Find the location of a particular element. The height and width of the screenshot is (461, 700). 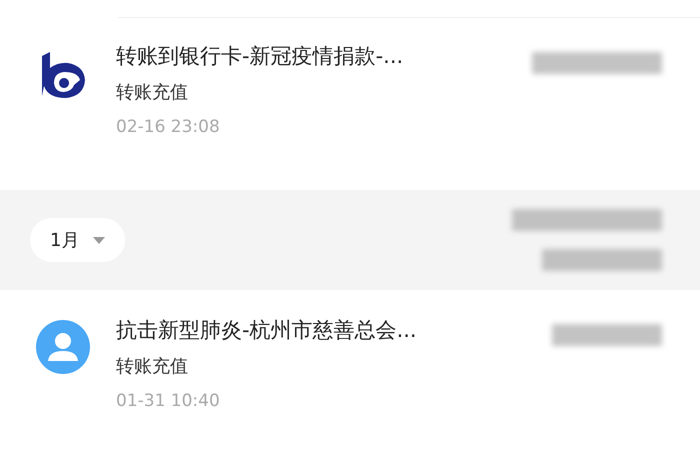

bank-logo-icon is located at coordinates (63, 76).